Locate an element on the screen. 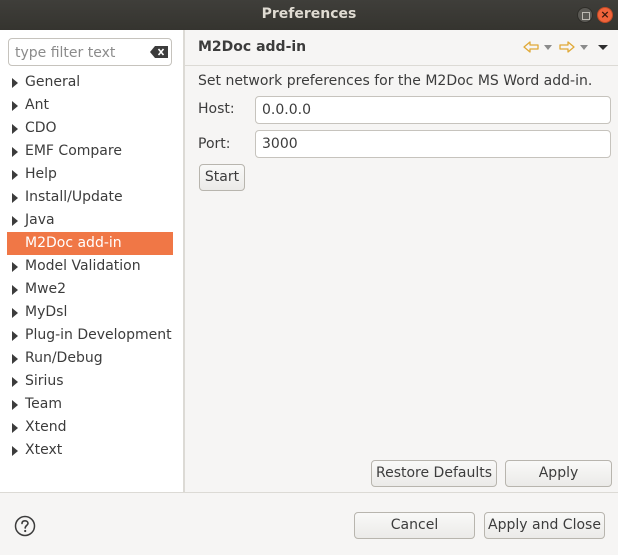 This screenshot has width=618, height=555. filter-input is located at coordinates (78, 52).